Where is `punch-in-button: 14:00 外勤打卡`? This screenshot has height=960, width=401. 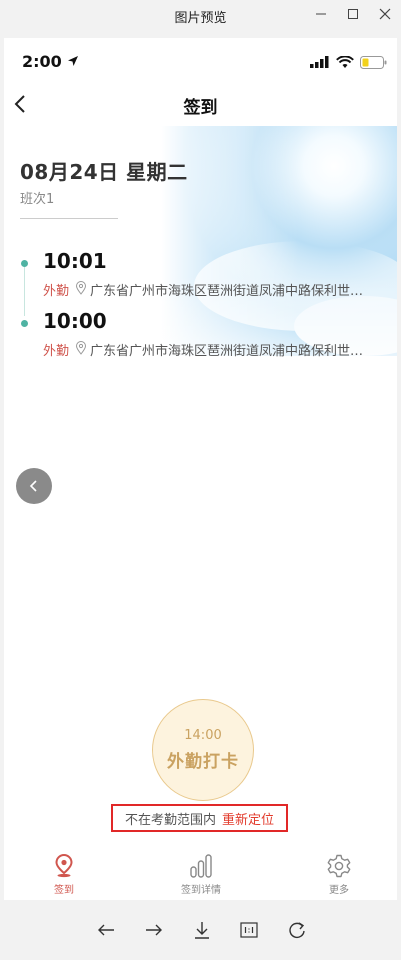
punch-in-button: 14:00 外勤打卡 is located at coordinates (203, 750).